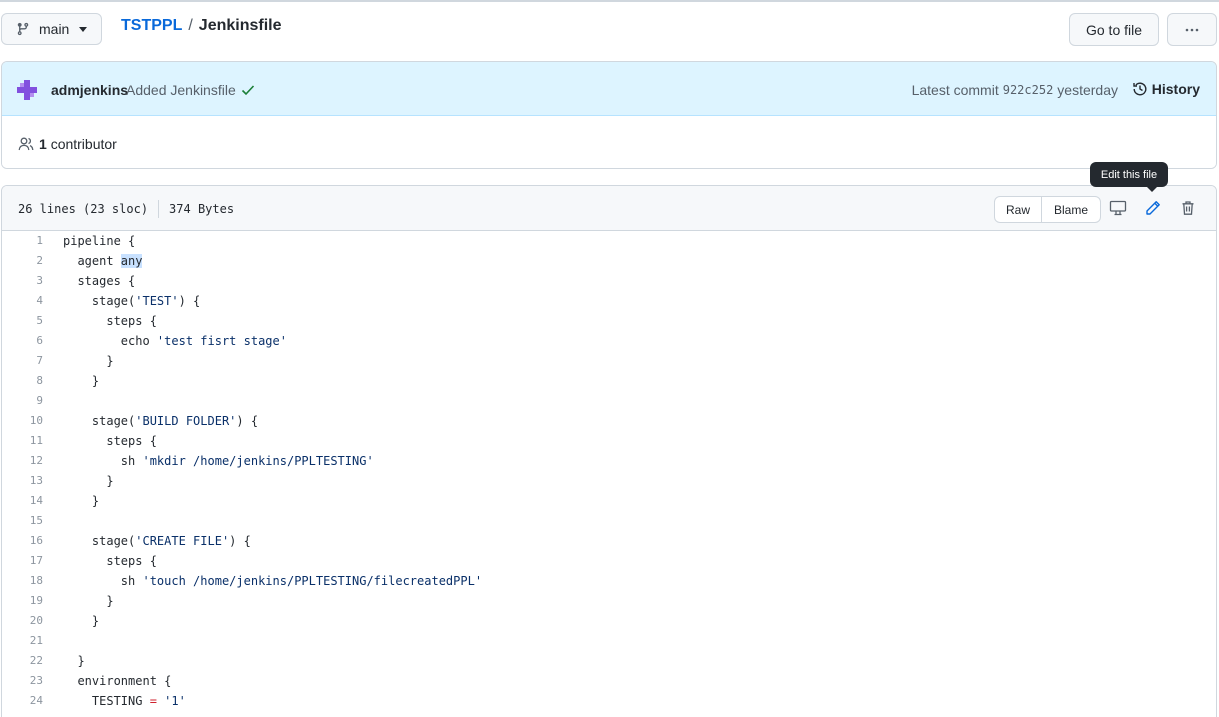 Image resolution: width=1219 pixels, height=717 pixels. I want to click on history-button: History, so click(1166, 89).